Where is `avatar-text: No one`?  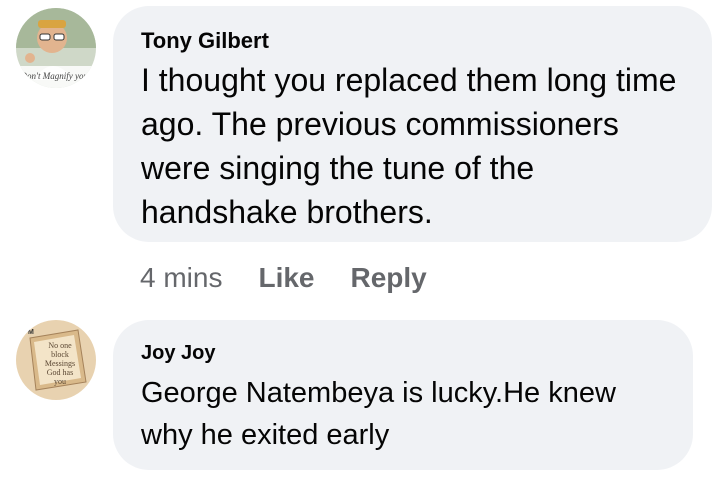
avatar-text: No one is located at coordinates (60, 345).